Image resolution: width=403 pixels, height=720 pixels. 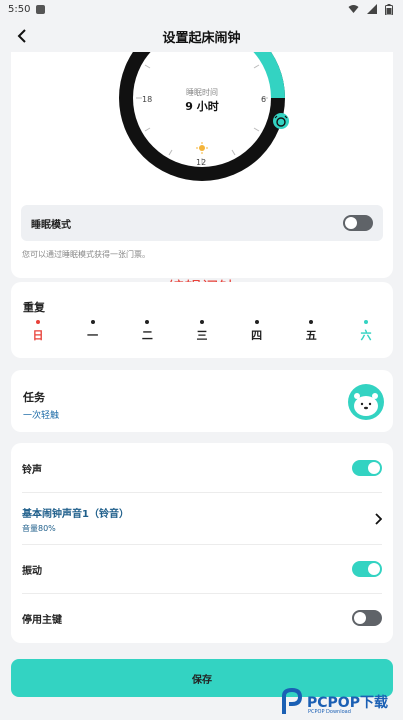 I want to click on clock-tick-bottom: 12, so click(x=201, y=162).